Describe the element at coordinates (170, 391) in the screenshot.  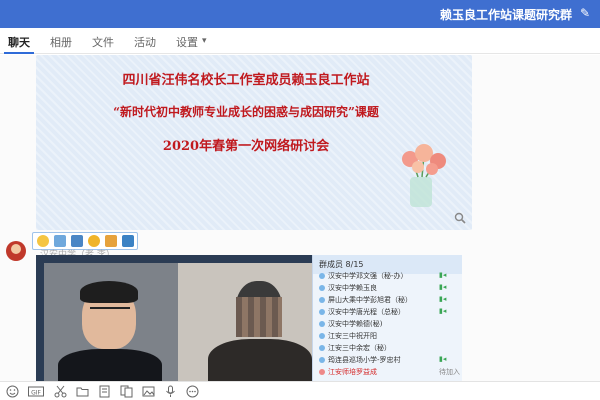
I see `mic-icon` at that location.